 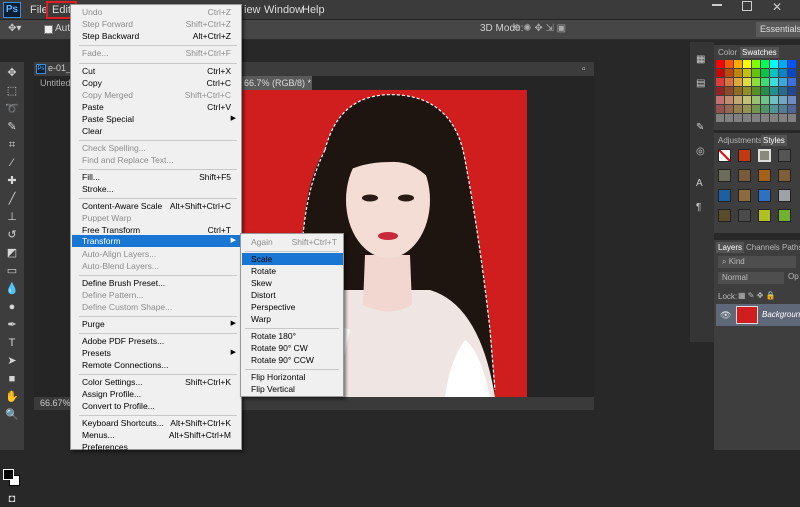 I want to click on gradient-tool-icon: ▭, so click(x=12, y=271).